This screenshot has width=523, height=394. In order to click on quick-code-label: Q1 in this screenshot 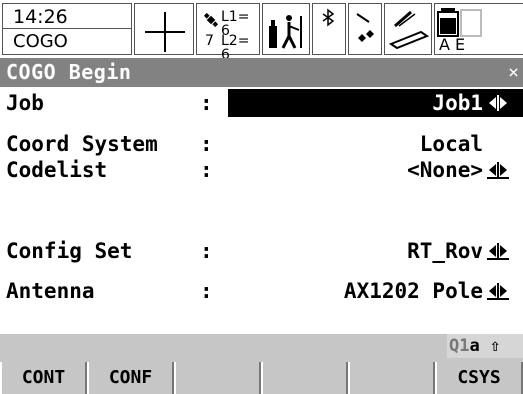, I will do `click(459, 346)`.